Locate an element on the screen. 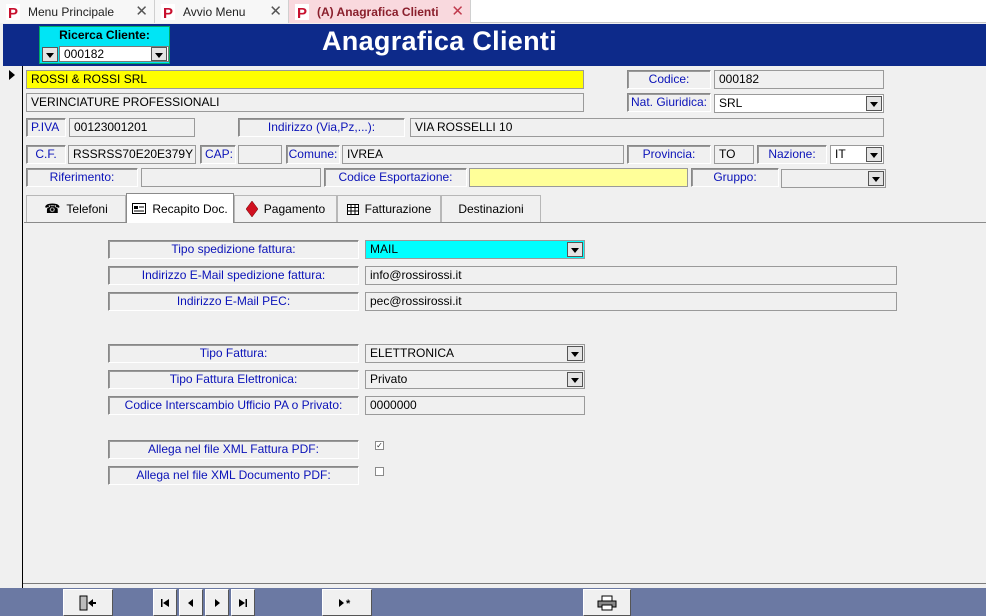  email-pec-label: Indirizzo E-Mail PEC: is located at coordinates (233, 301).